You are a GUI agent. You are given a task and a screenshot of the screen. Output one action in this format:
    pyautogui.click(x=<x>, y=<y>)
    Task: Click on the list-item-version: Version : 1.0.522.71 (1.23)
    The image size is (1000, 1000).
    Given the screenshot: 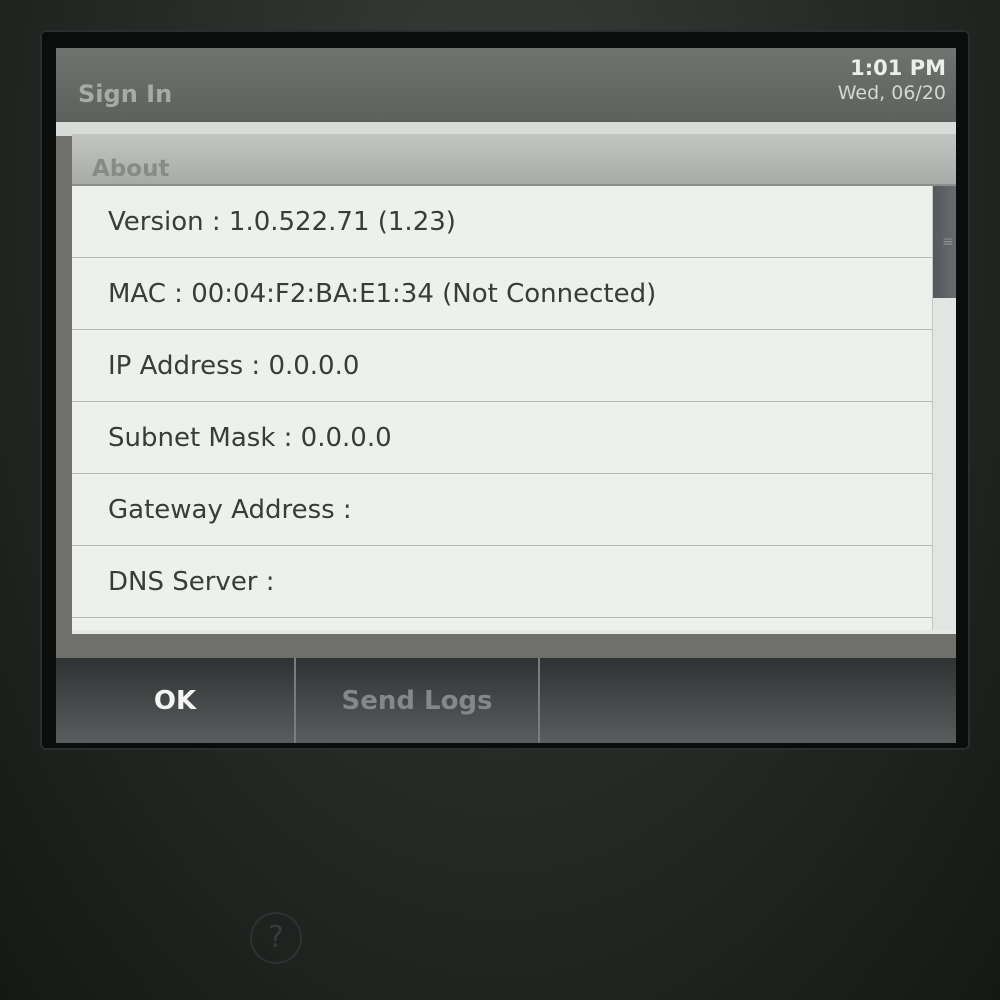 What is the action you would take?
    pyautogui.click(x=502, y=222)
    